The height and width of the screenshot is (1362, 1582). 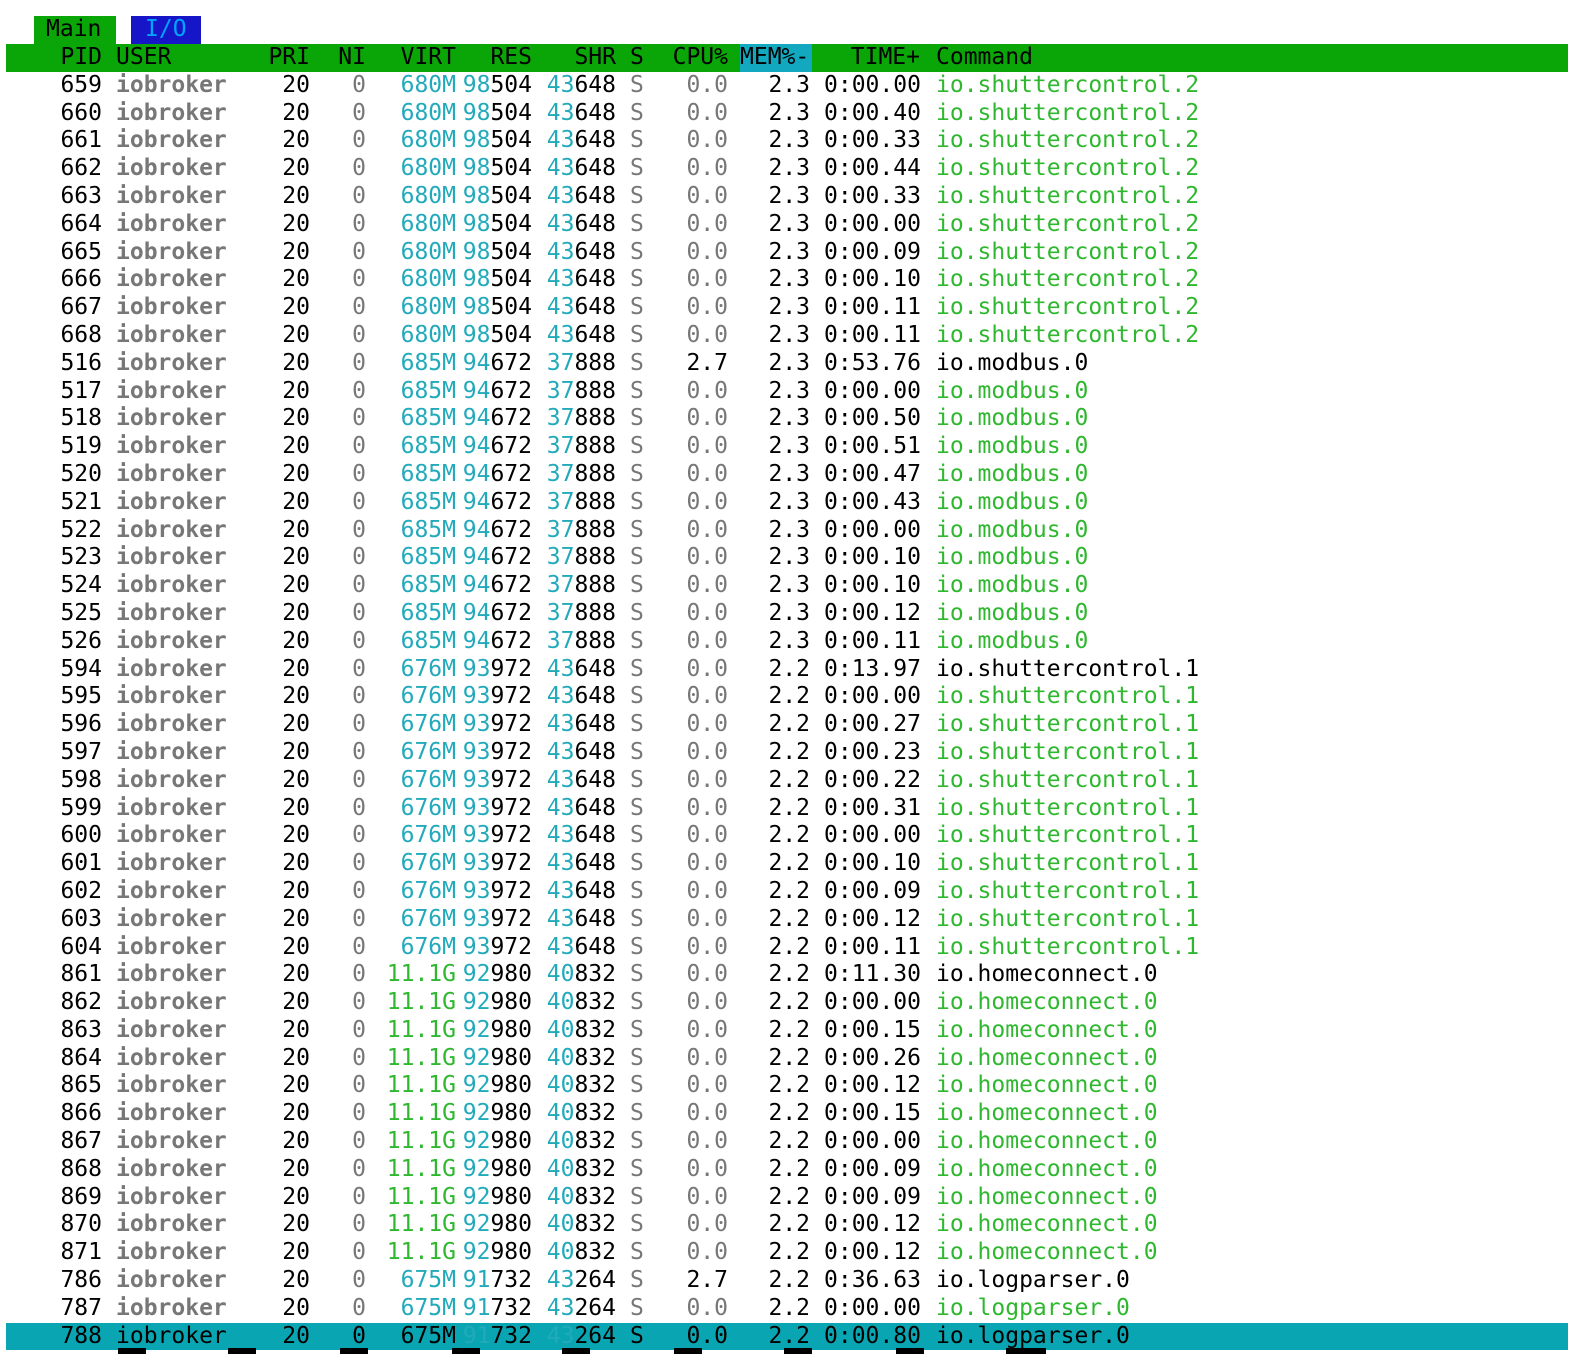 What do you see at coordinates (414, 58) in the screenshot?
I see `column-header-virt: VIRT` at bounding box center [414, 58].